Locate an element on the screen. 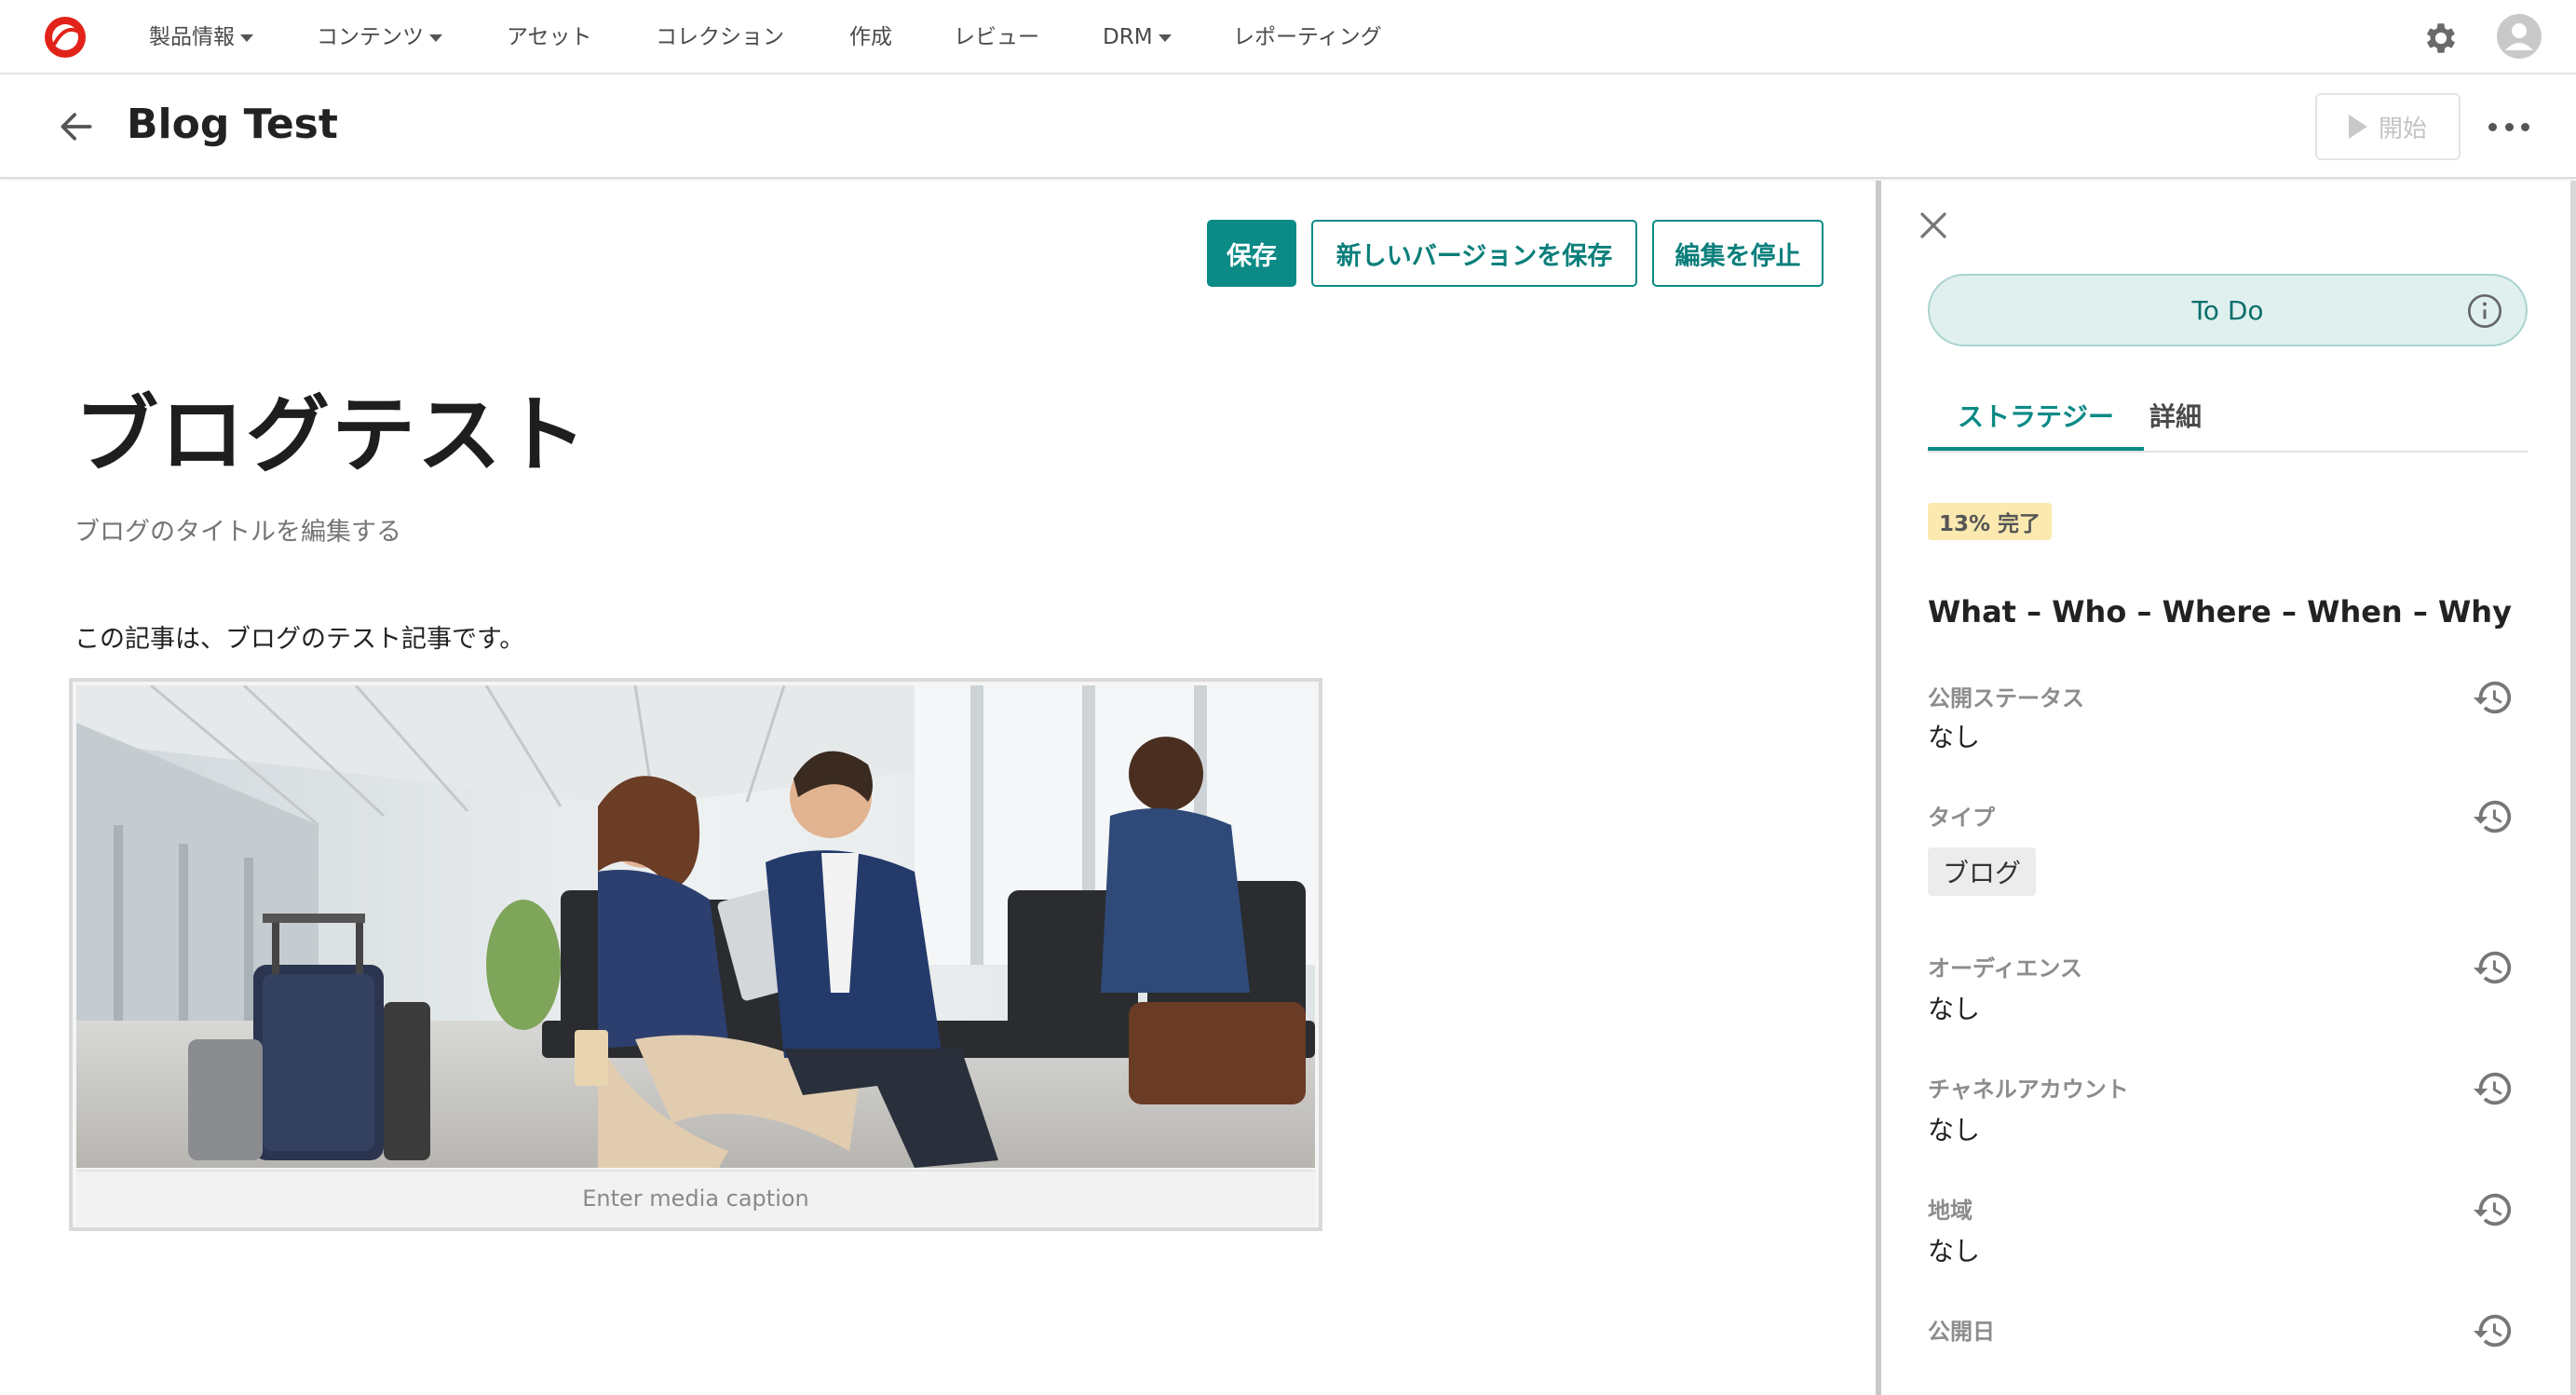 The height and width of the screenshot is (1395, 2576). nav-item-drm: DRM is located at coordinates (1137, 37).